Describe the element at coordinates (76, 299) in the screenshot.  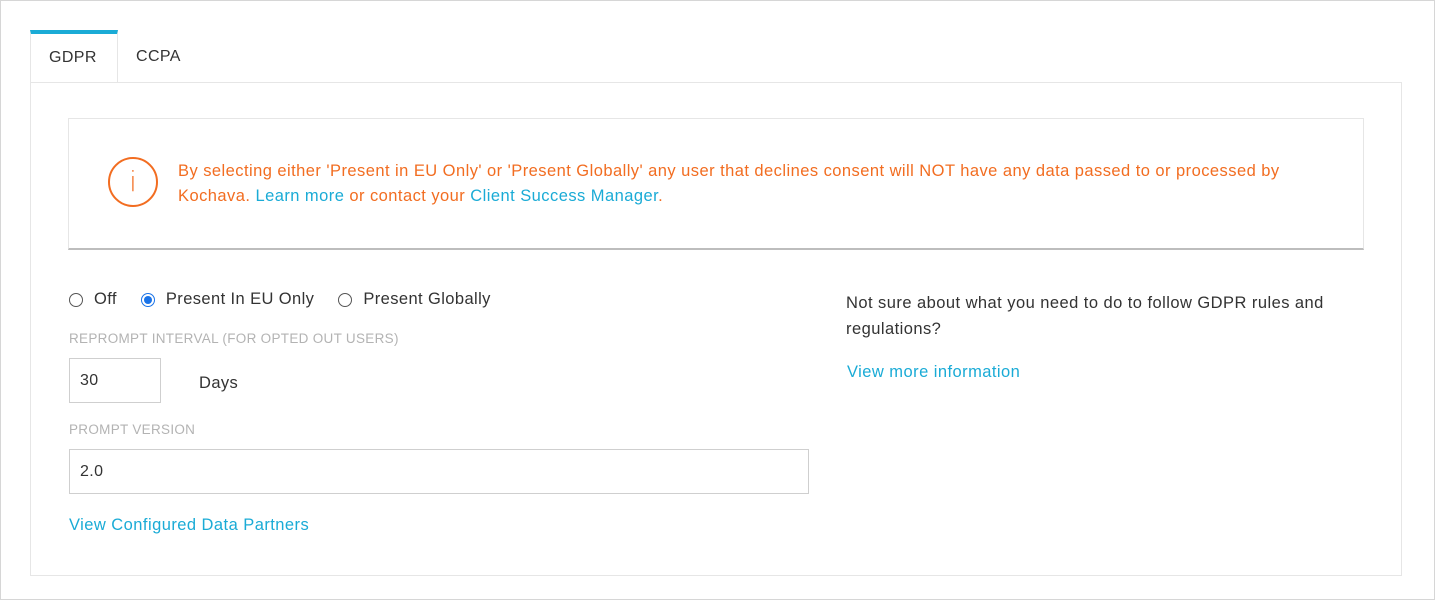
I see `radio-off` at that location.